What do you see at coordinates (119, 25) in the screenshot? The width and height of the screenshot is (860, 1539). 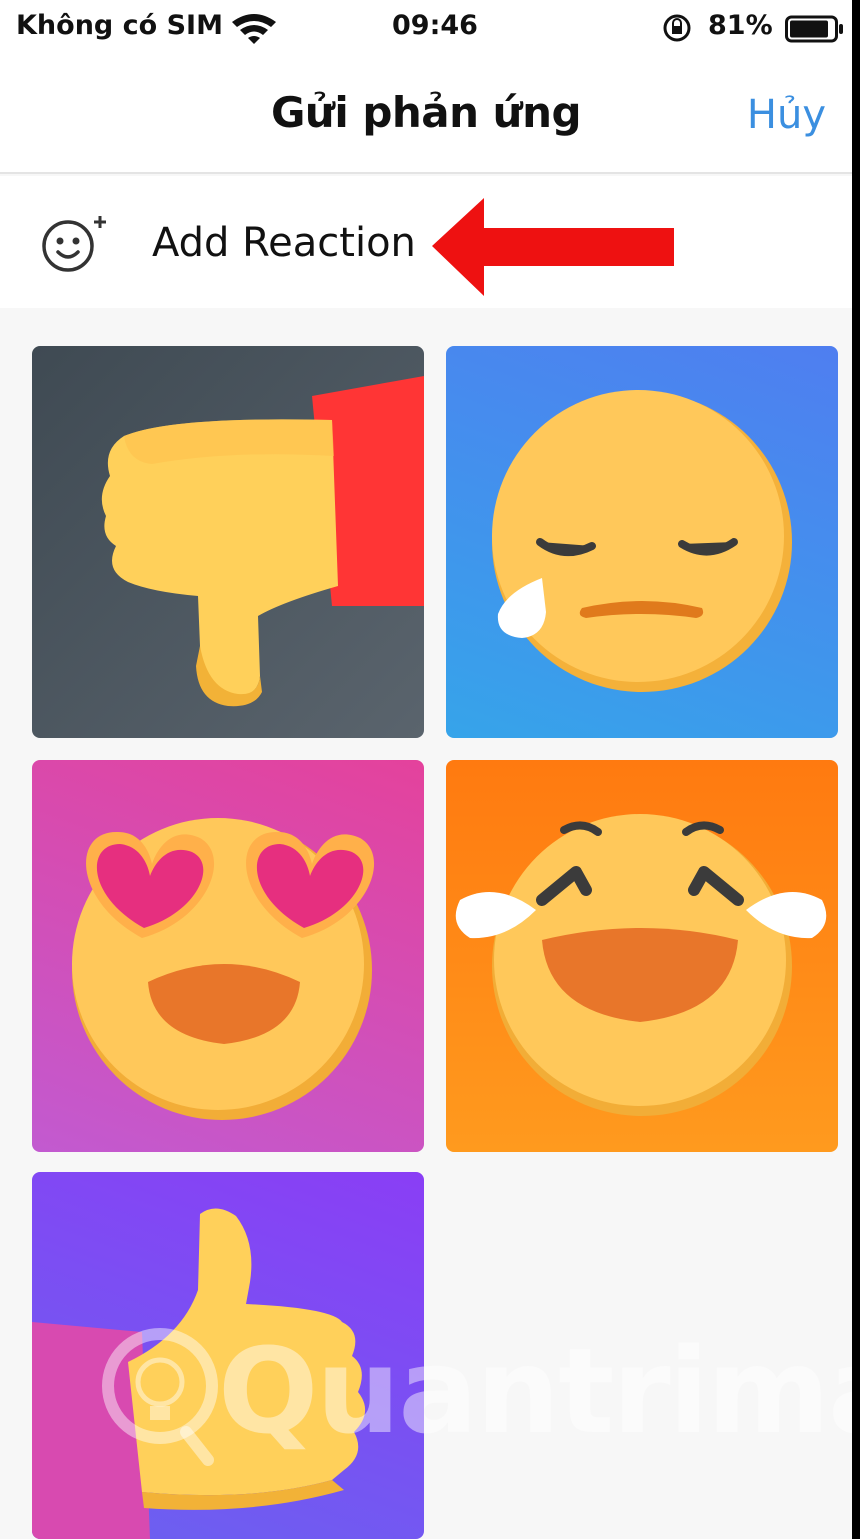 I see `carrier-label: Không có SIM` at bounding box center [119, 25].